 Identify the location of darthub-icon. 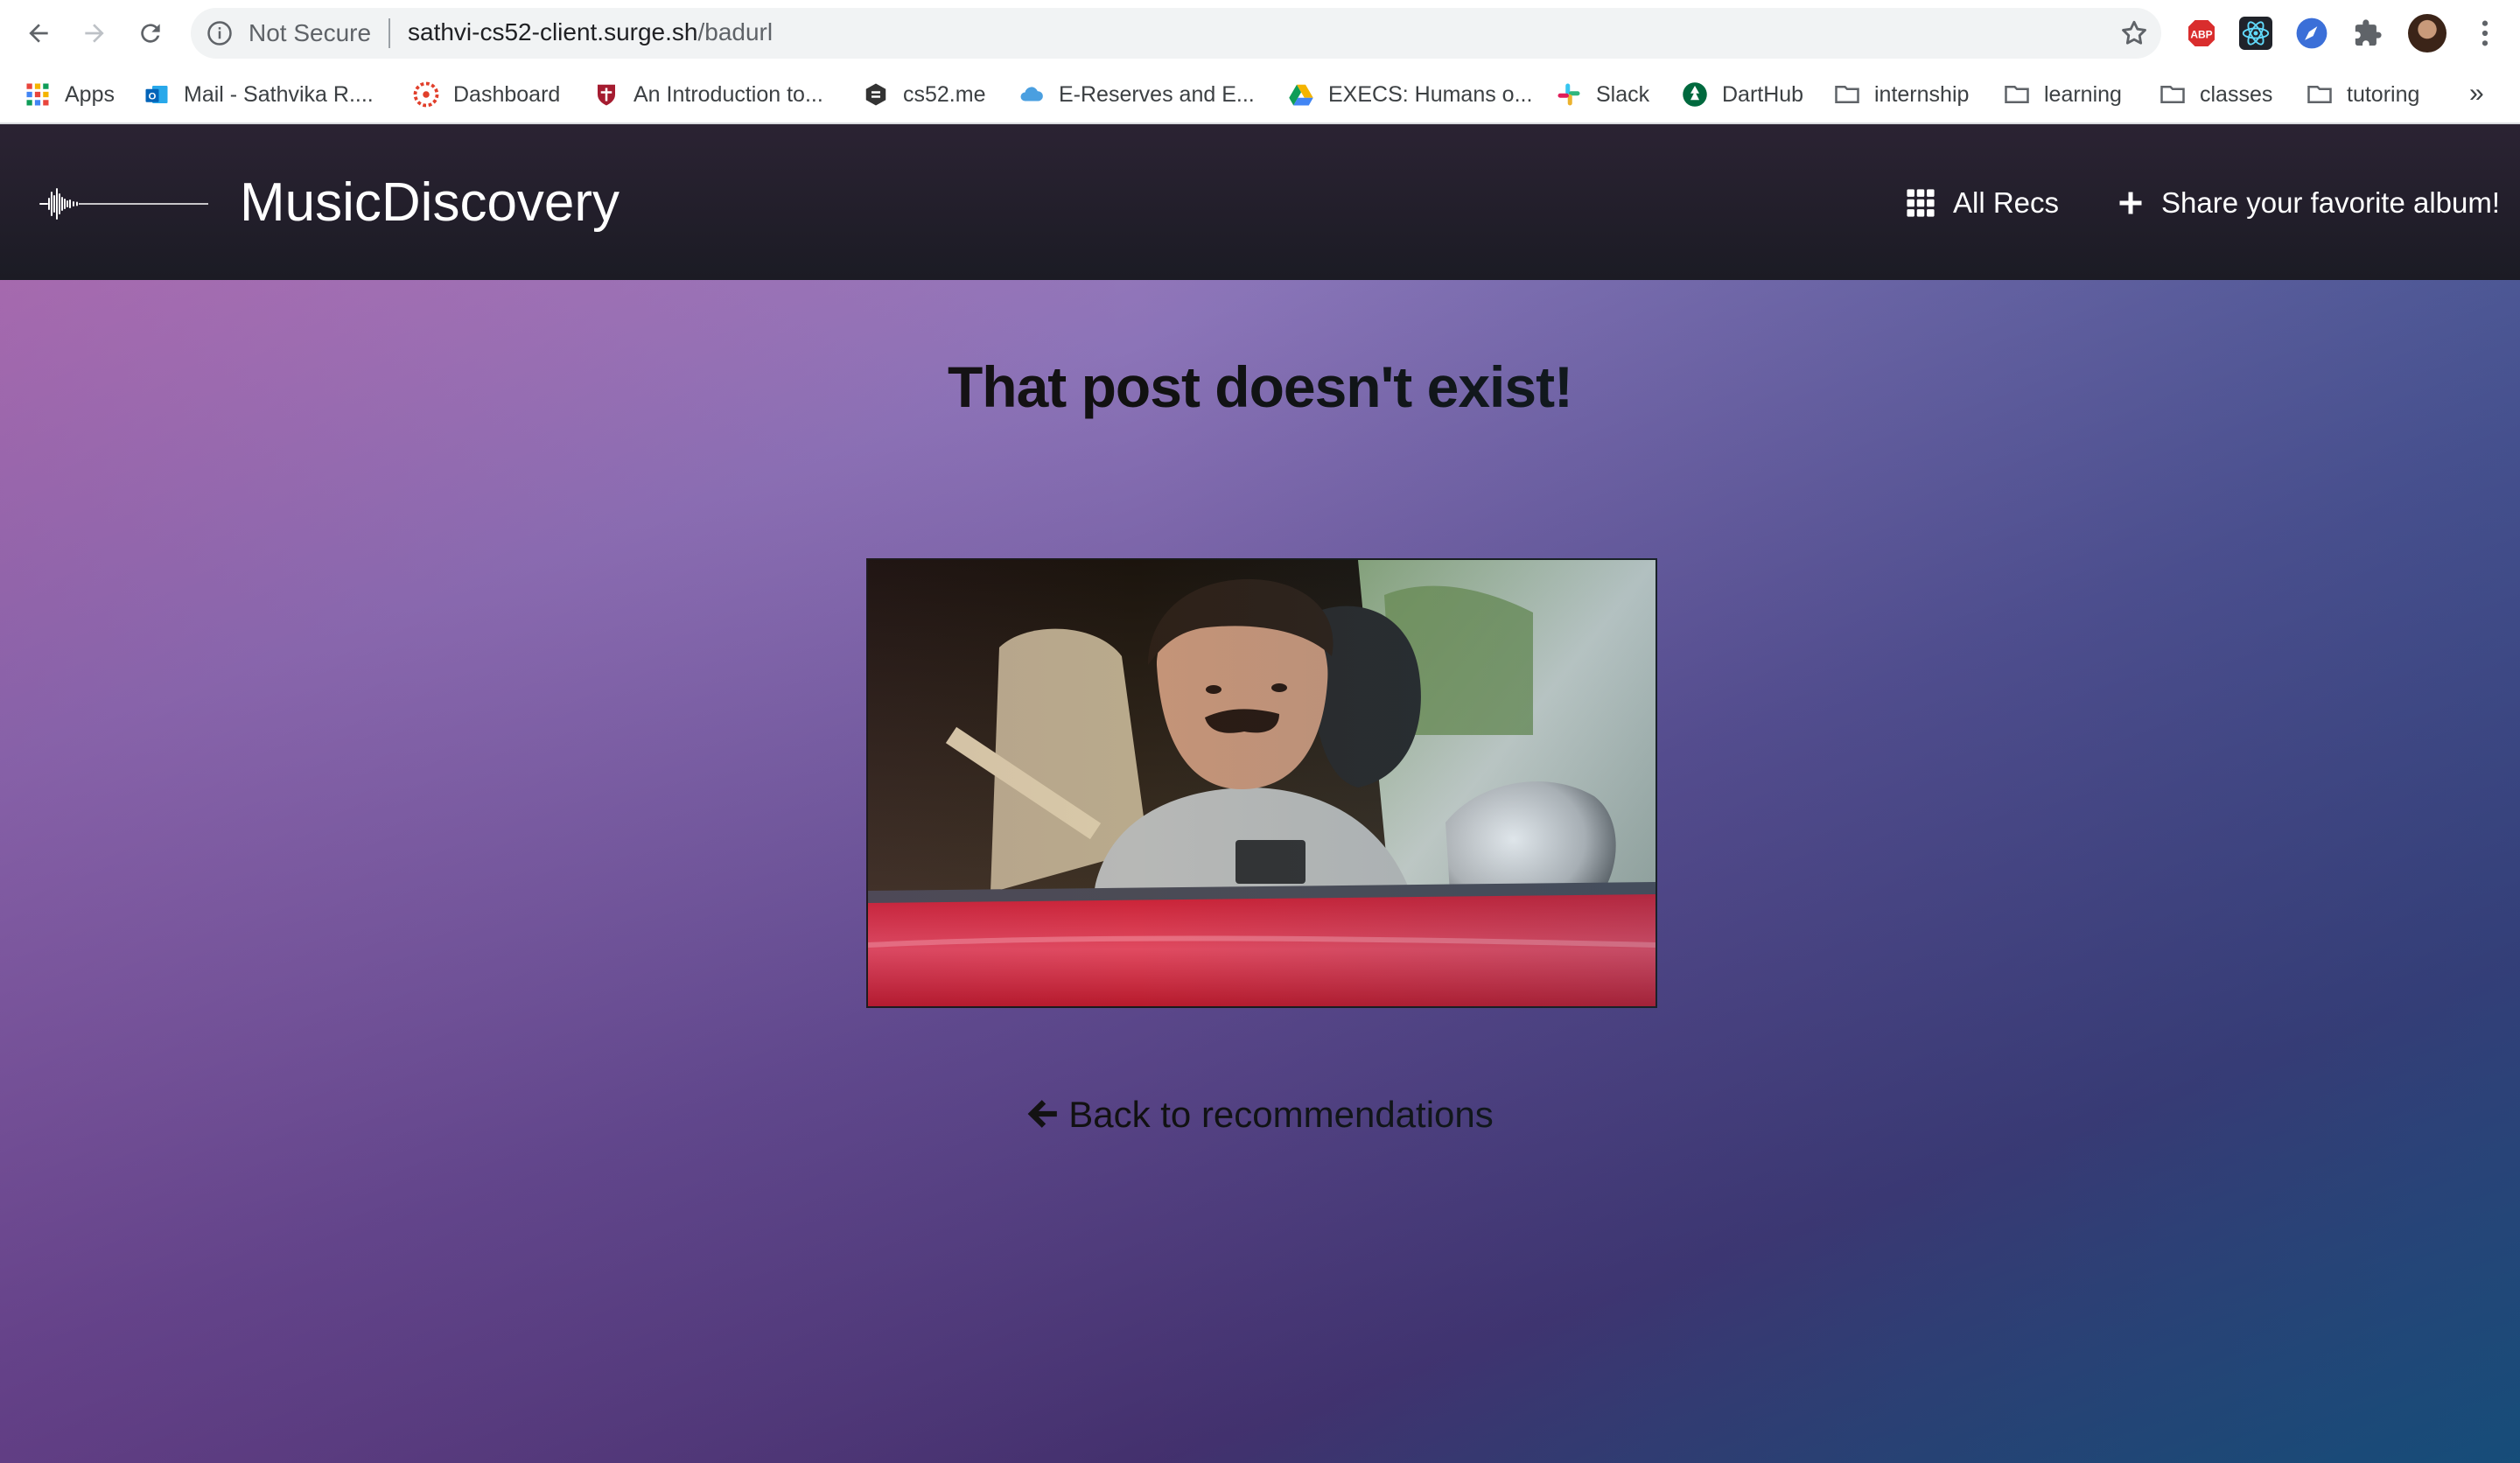
(1695, 94).